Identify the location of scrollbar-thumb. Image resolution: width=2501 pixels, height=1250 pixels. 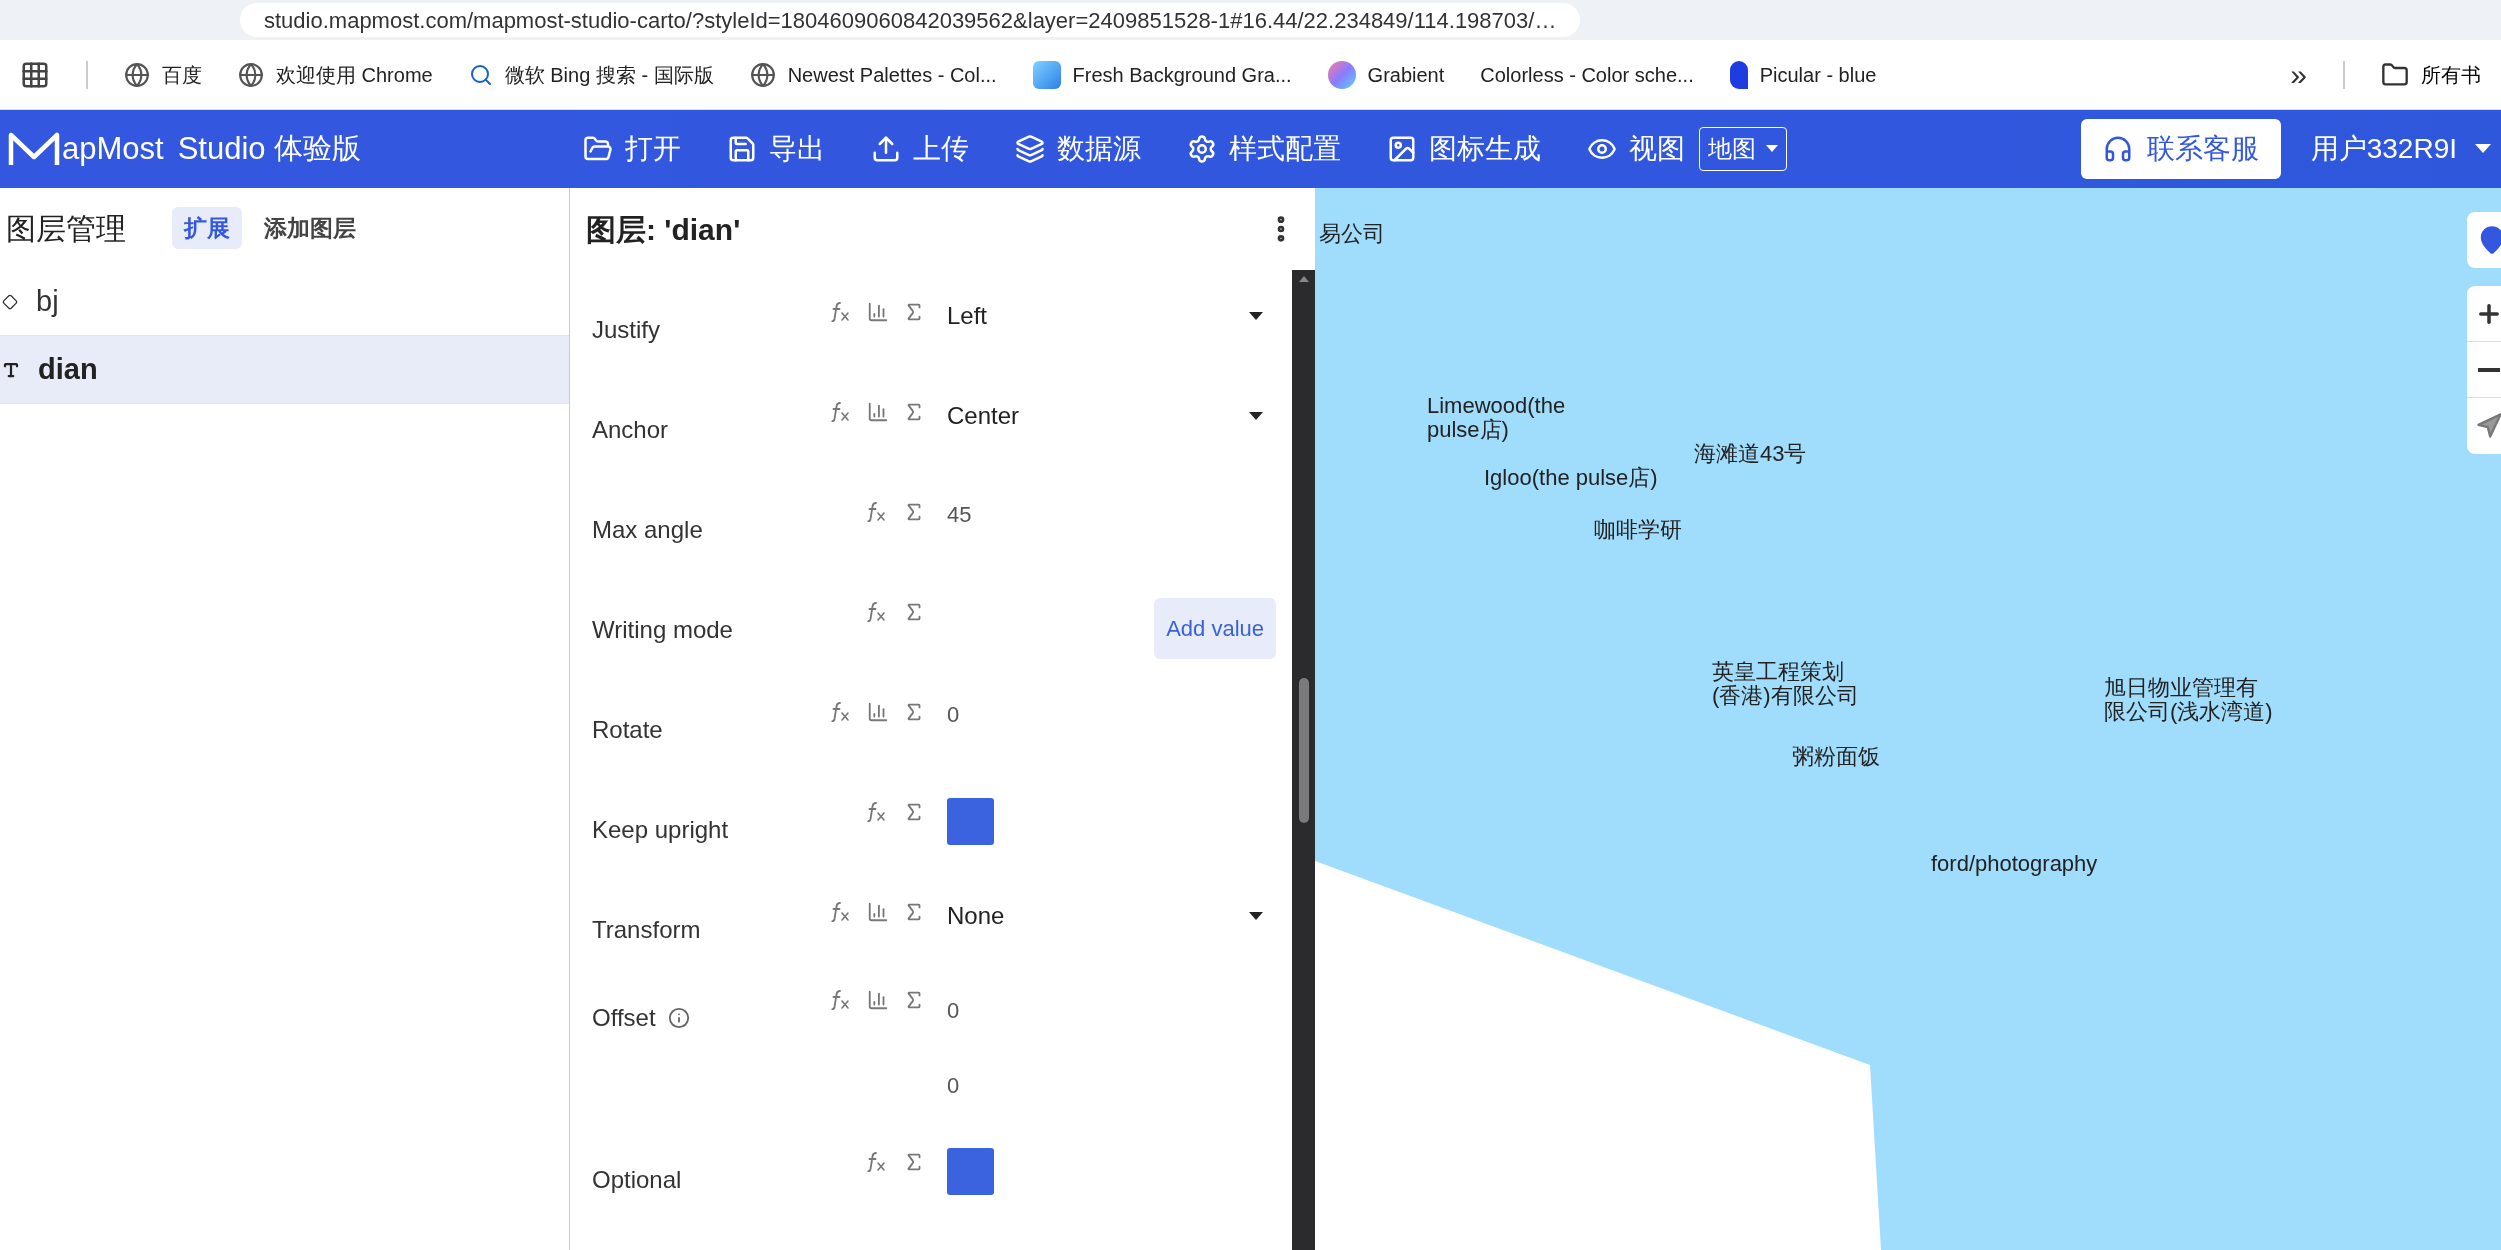
(1303, 750).